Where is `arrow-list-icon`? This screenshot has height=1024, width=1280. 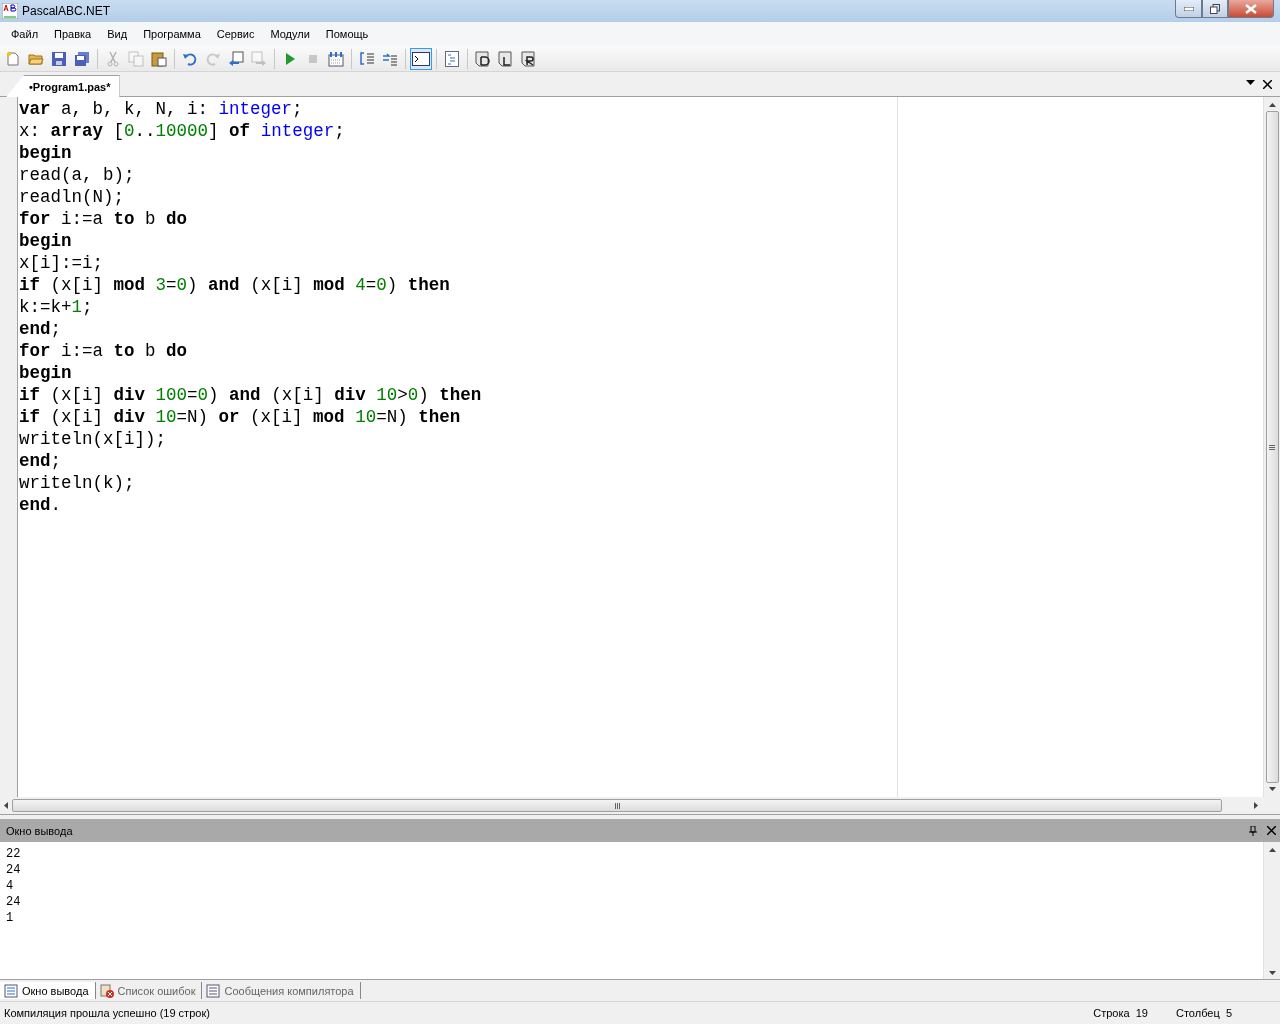
arrow-list-icon is located at coordinates (390, 58).